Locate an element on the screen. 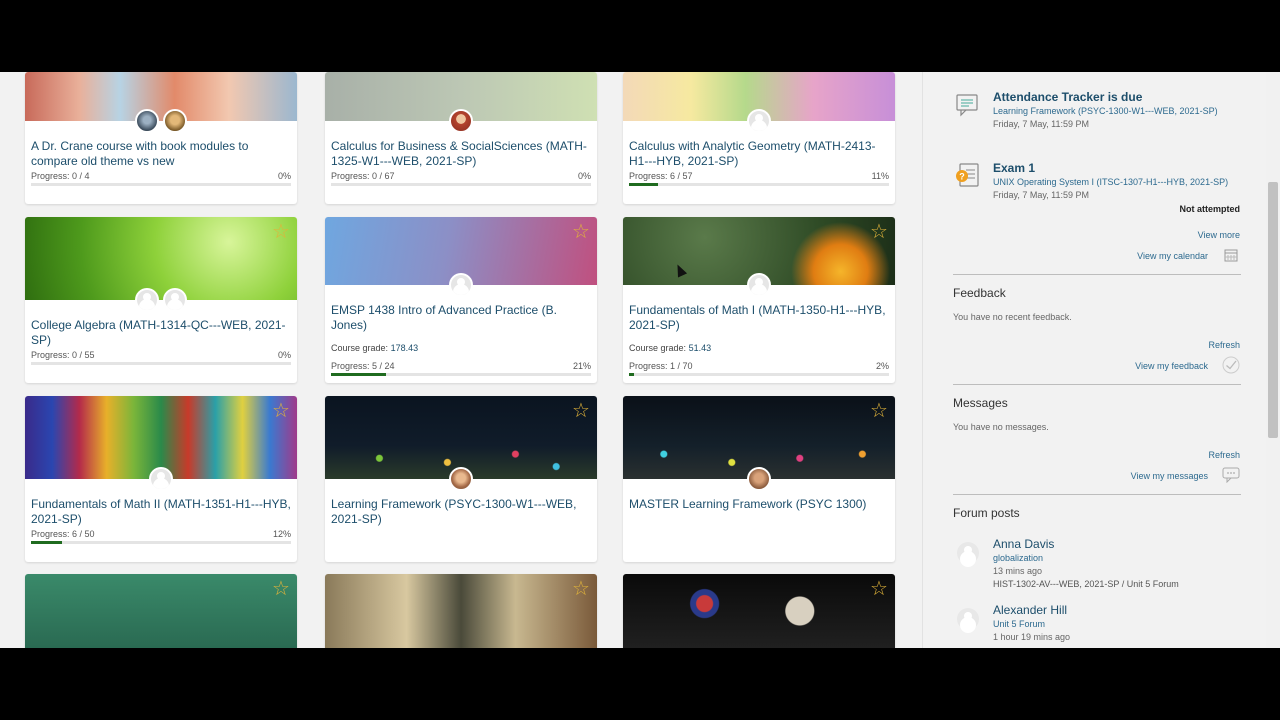 This screenshot has height=720, width=1280. event-status: Not attempted is located at coordinates (1210, 209).